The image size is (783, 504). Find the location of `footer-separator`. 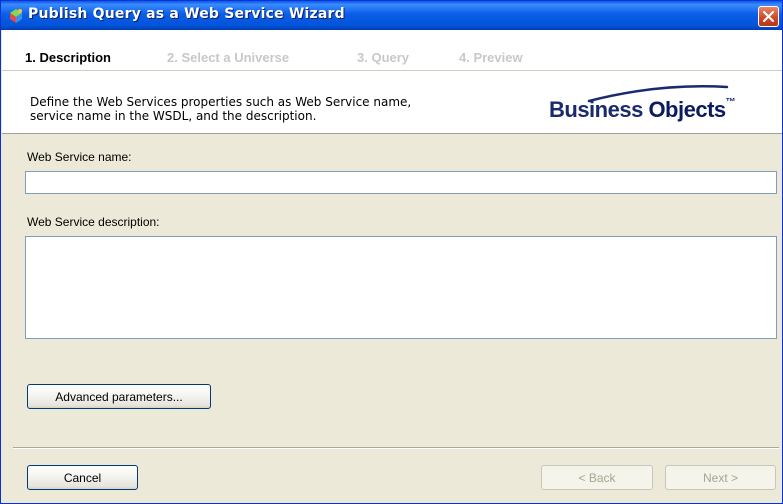

footer-separator is located at coordinates (396, 448).